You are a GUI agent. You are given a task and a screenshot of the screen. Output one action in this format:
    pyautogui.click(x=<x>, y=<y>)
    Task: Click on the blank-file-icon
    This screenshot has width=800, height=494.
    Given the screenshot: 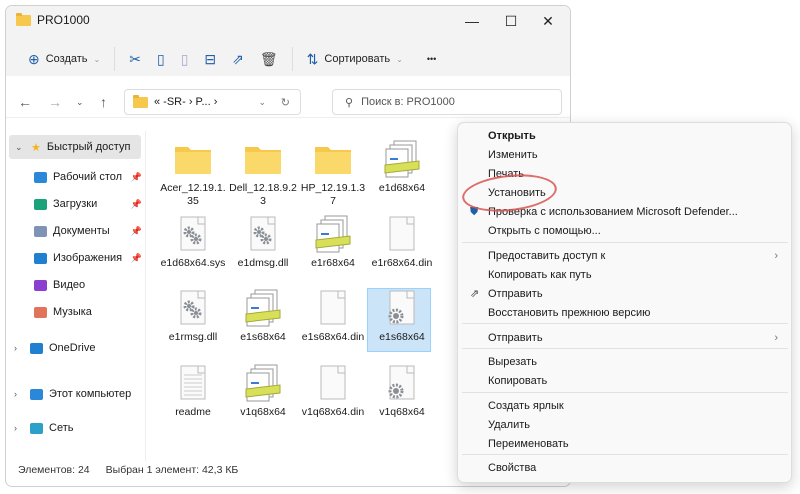 What is the action you would take?
    pyautogui.click(x=333, y=308)
    